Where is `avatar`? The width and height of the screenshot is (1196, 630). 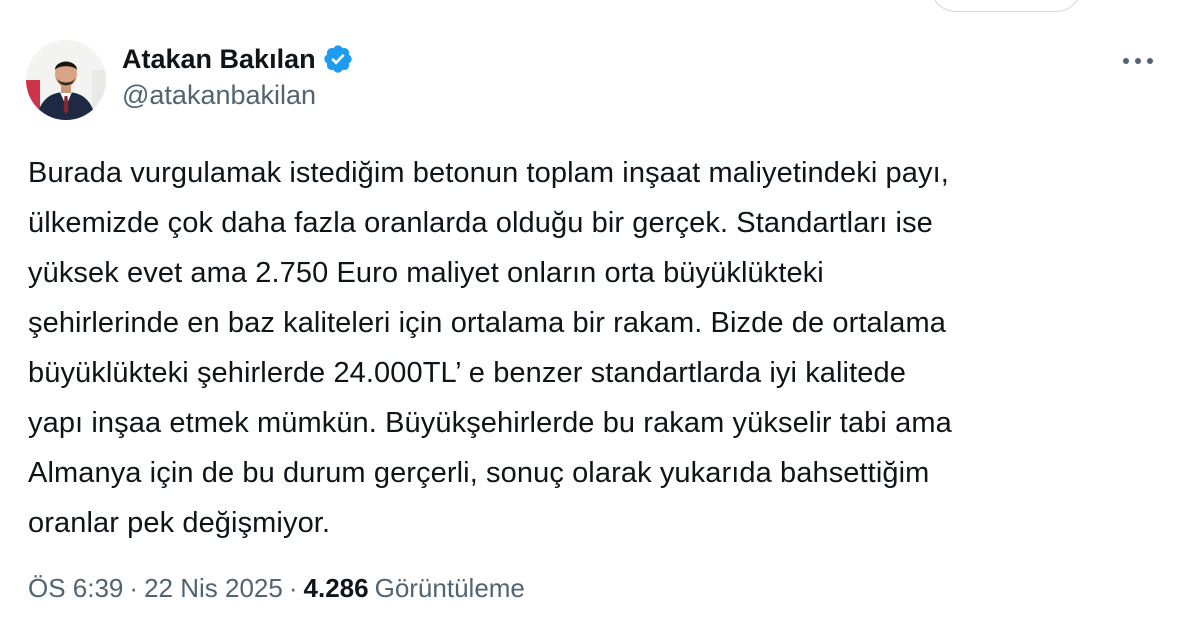
avatar is located at coordinates (66, 80).